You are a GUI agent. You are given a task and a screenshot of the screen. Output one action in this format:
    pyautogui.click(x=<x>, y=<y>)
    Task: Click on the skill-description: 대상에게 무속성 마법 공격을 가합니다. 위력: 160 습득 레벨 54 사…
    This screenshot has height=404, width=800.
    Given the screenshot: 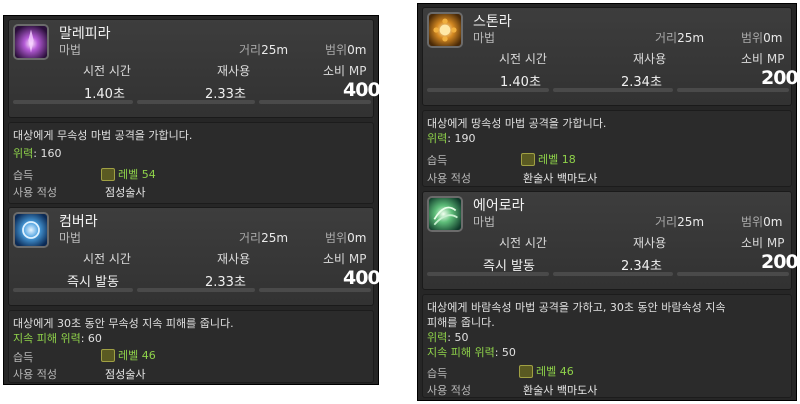 What is the action you would take?
    pyautogui.click(x=191, y=163)
    